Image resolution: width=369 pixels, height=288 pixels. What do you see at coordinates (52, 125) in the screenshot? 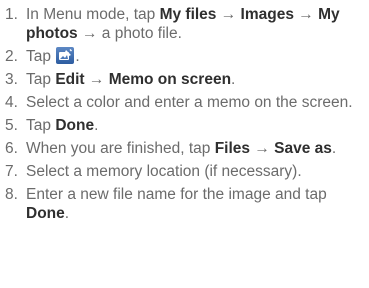
I see `step-5: 5. Tap Done.` at bounding box center [52, 125].